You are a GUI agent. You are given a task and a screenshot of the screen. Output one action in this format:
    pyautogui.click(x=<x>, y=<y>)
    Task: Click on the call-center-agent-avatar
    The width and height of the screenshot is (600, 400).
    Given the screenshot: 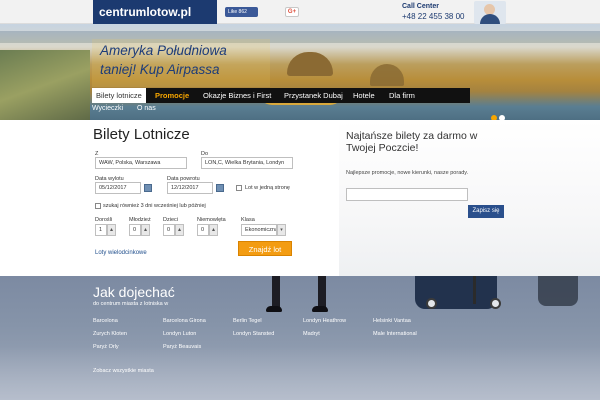 What is the action you would take?
    pyautogui.click(x=490, y=12)
    